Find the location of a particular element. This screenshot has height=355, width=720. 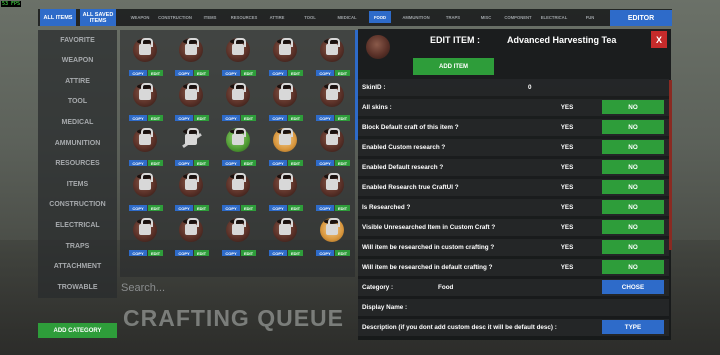

add-category-button: ADD CATEGORY is located at coordinates (77, 330).